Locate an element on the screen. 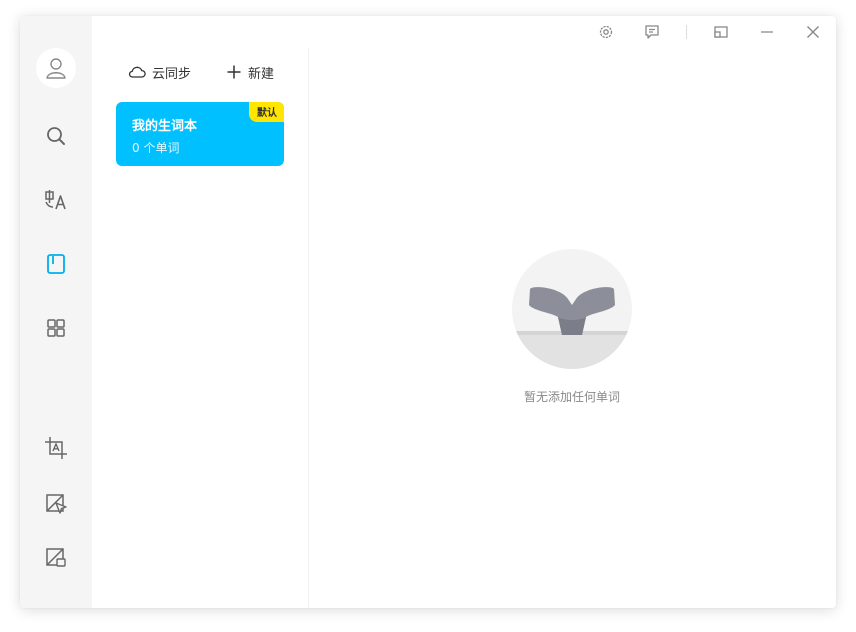  close-button is located at coordinates (813, 32).